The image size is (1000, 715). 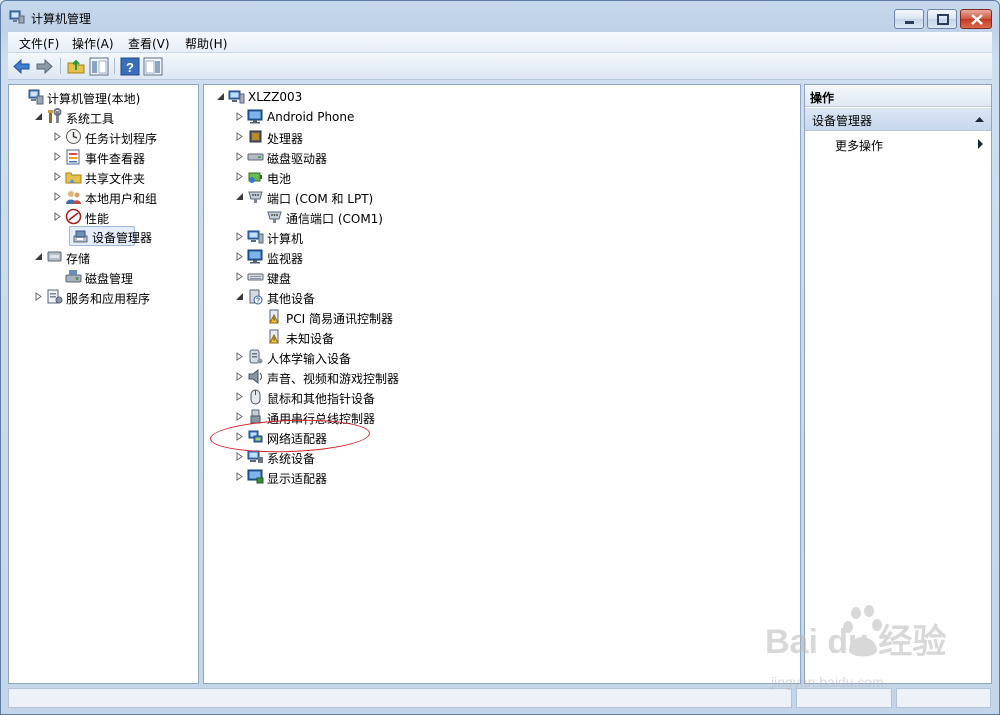 What do you see at coordinates (76, 66) in the screenshot?
I see `up-folder-icon` at bounding box center [76, 66].